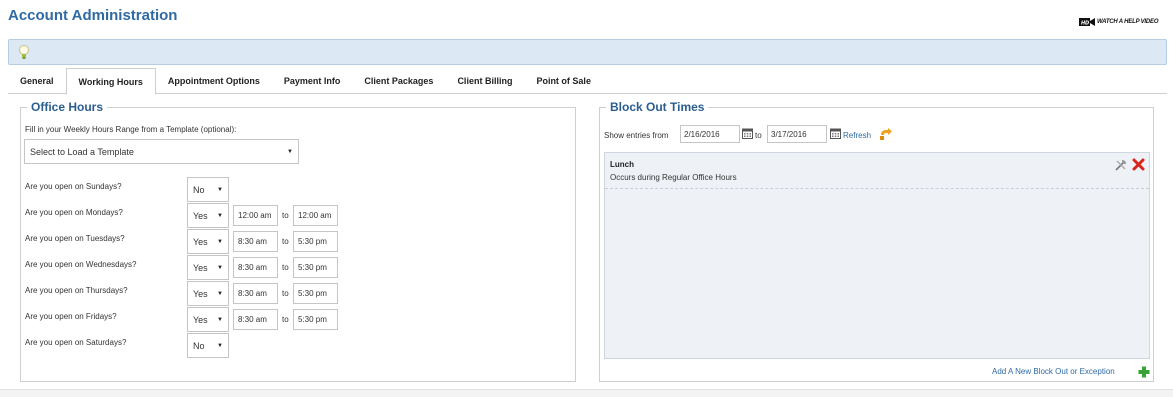  What do you see at coordinates (1138, 164) in the screenshot?
I see `delete-icon` at bounding box center [1138, 164].